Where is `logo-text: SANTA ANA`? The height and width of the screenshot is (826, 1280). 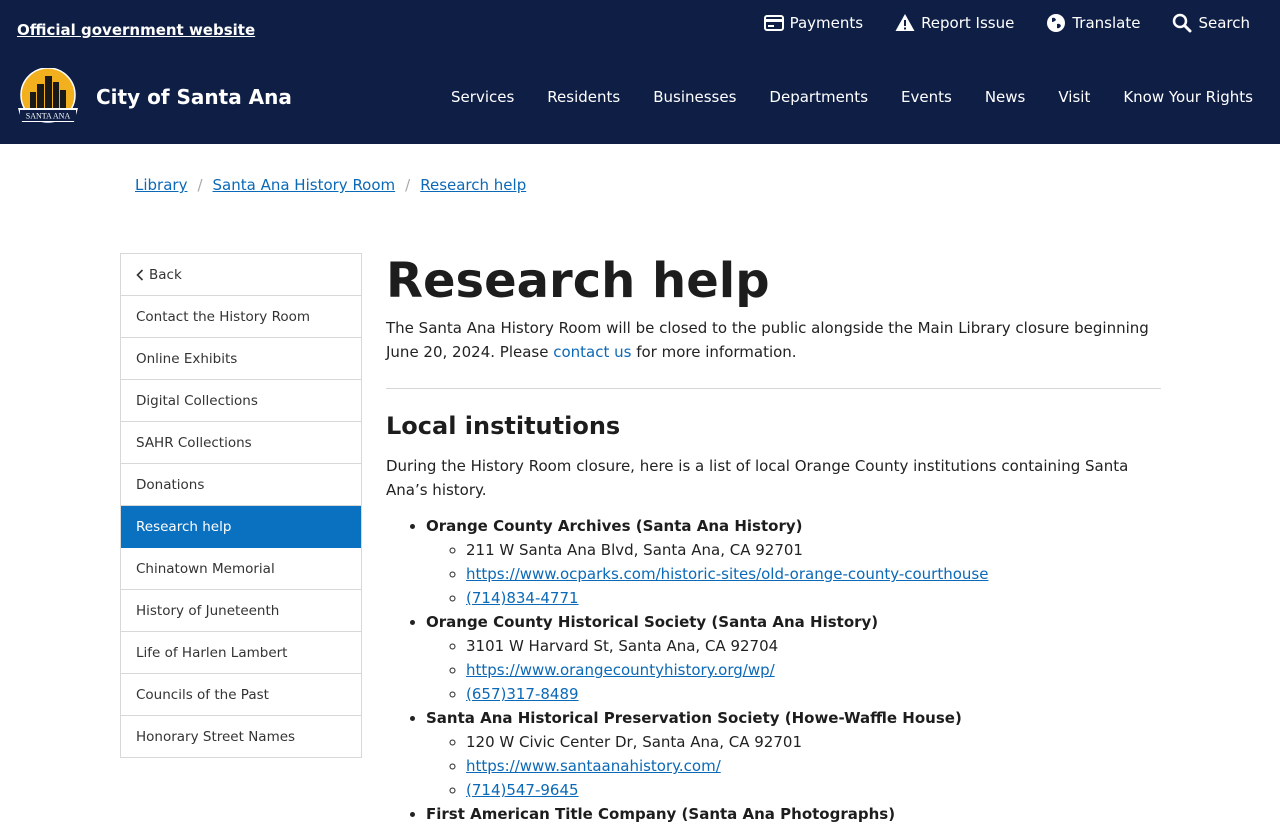 logo-text: SANTA ANA is located at coordinates (48, 116).